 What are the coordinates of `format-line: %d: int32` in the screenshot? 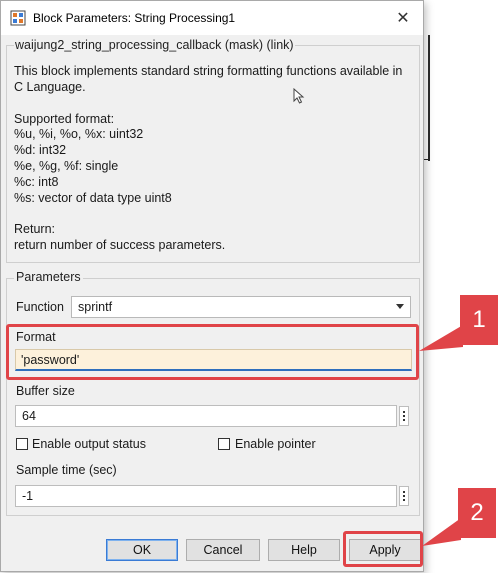 It's located at (40, 150).